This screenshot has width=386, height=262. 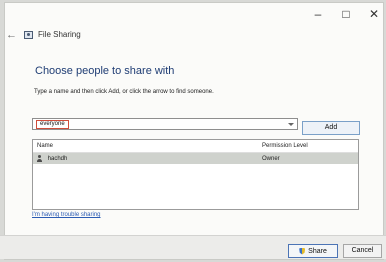 What do you see at coordinates (374, 14) in the screenshot?
I see `close-button: ✕` at bounding box center [374, 14].